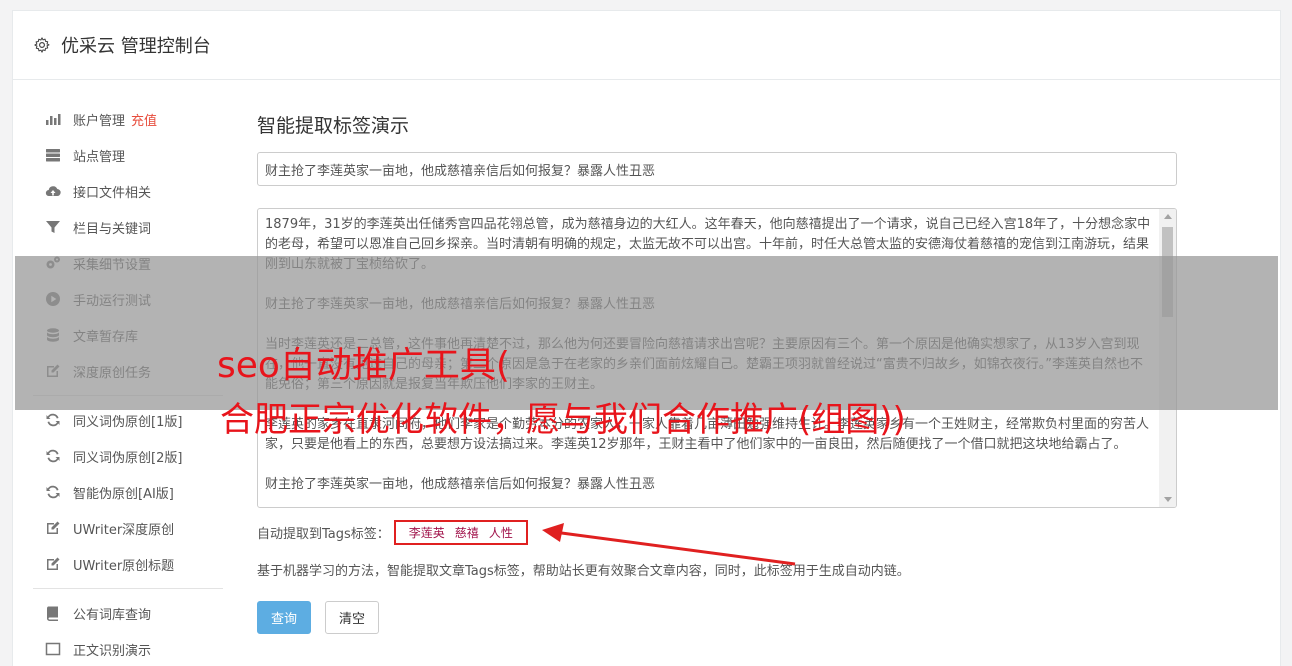  I want to click on sidebar-item: 公有词库查询, so click(128, 613).